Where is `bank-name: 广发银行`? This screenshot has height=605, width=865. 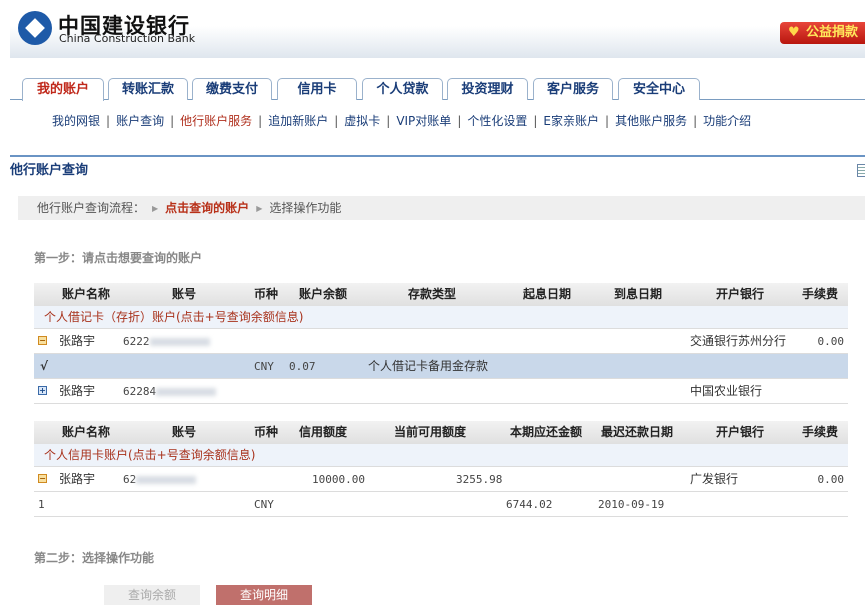 bank-name: 广发银行 is located at coordinates (714, 479).